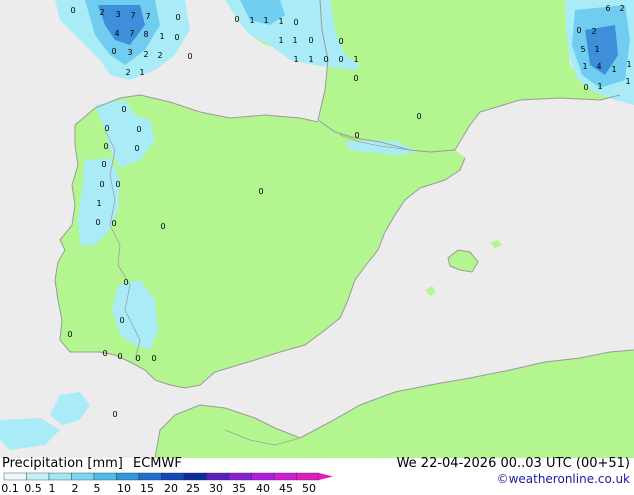  I want to click on value-label: 6, so click(607, 8).